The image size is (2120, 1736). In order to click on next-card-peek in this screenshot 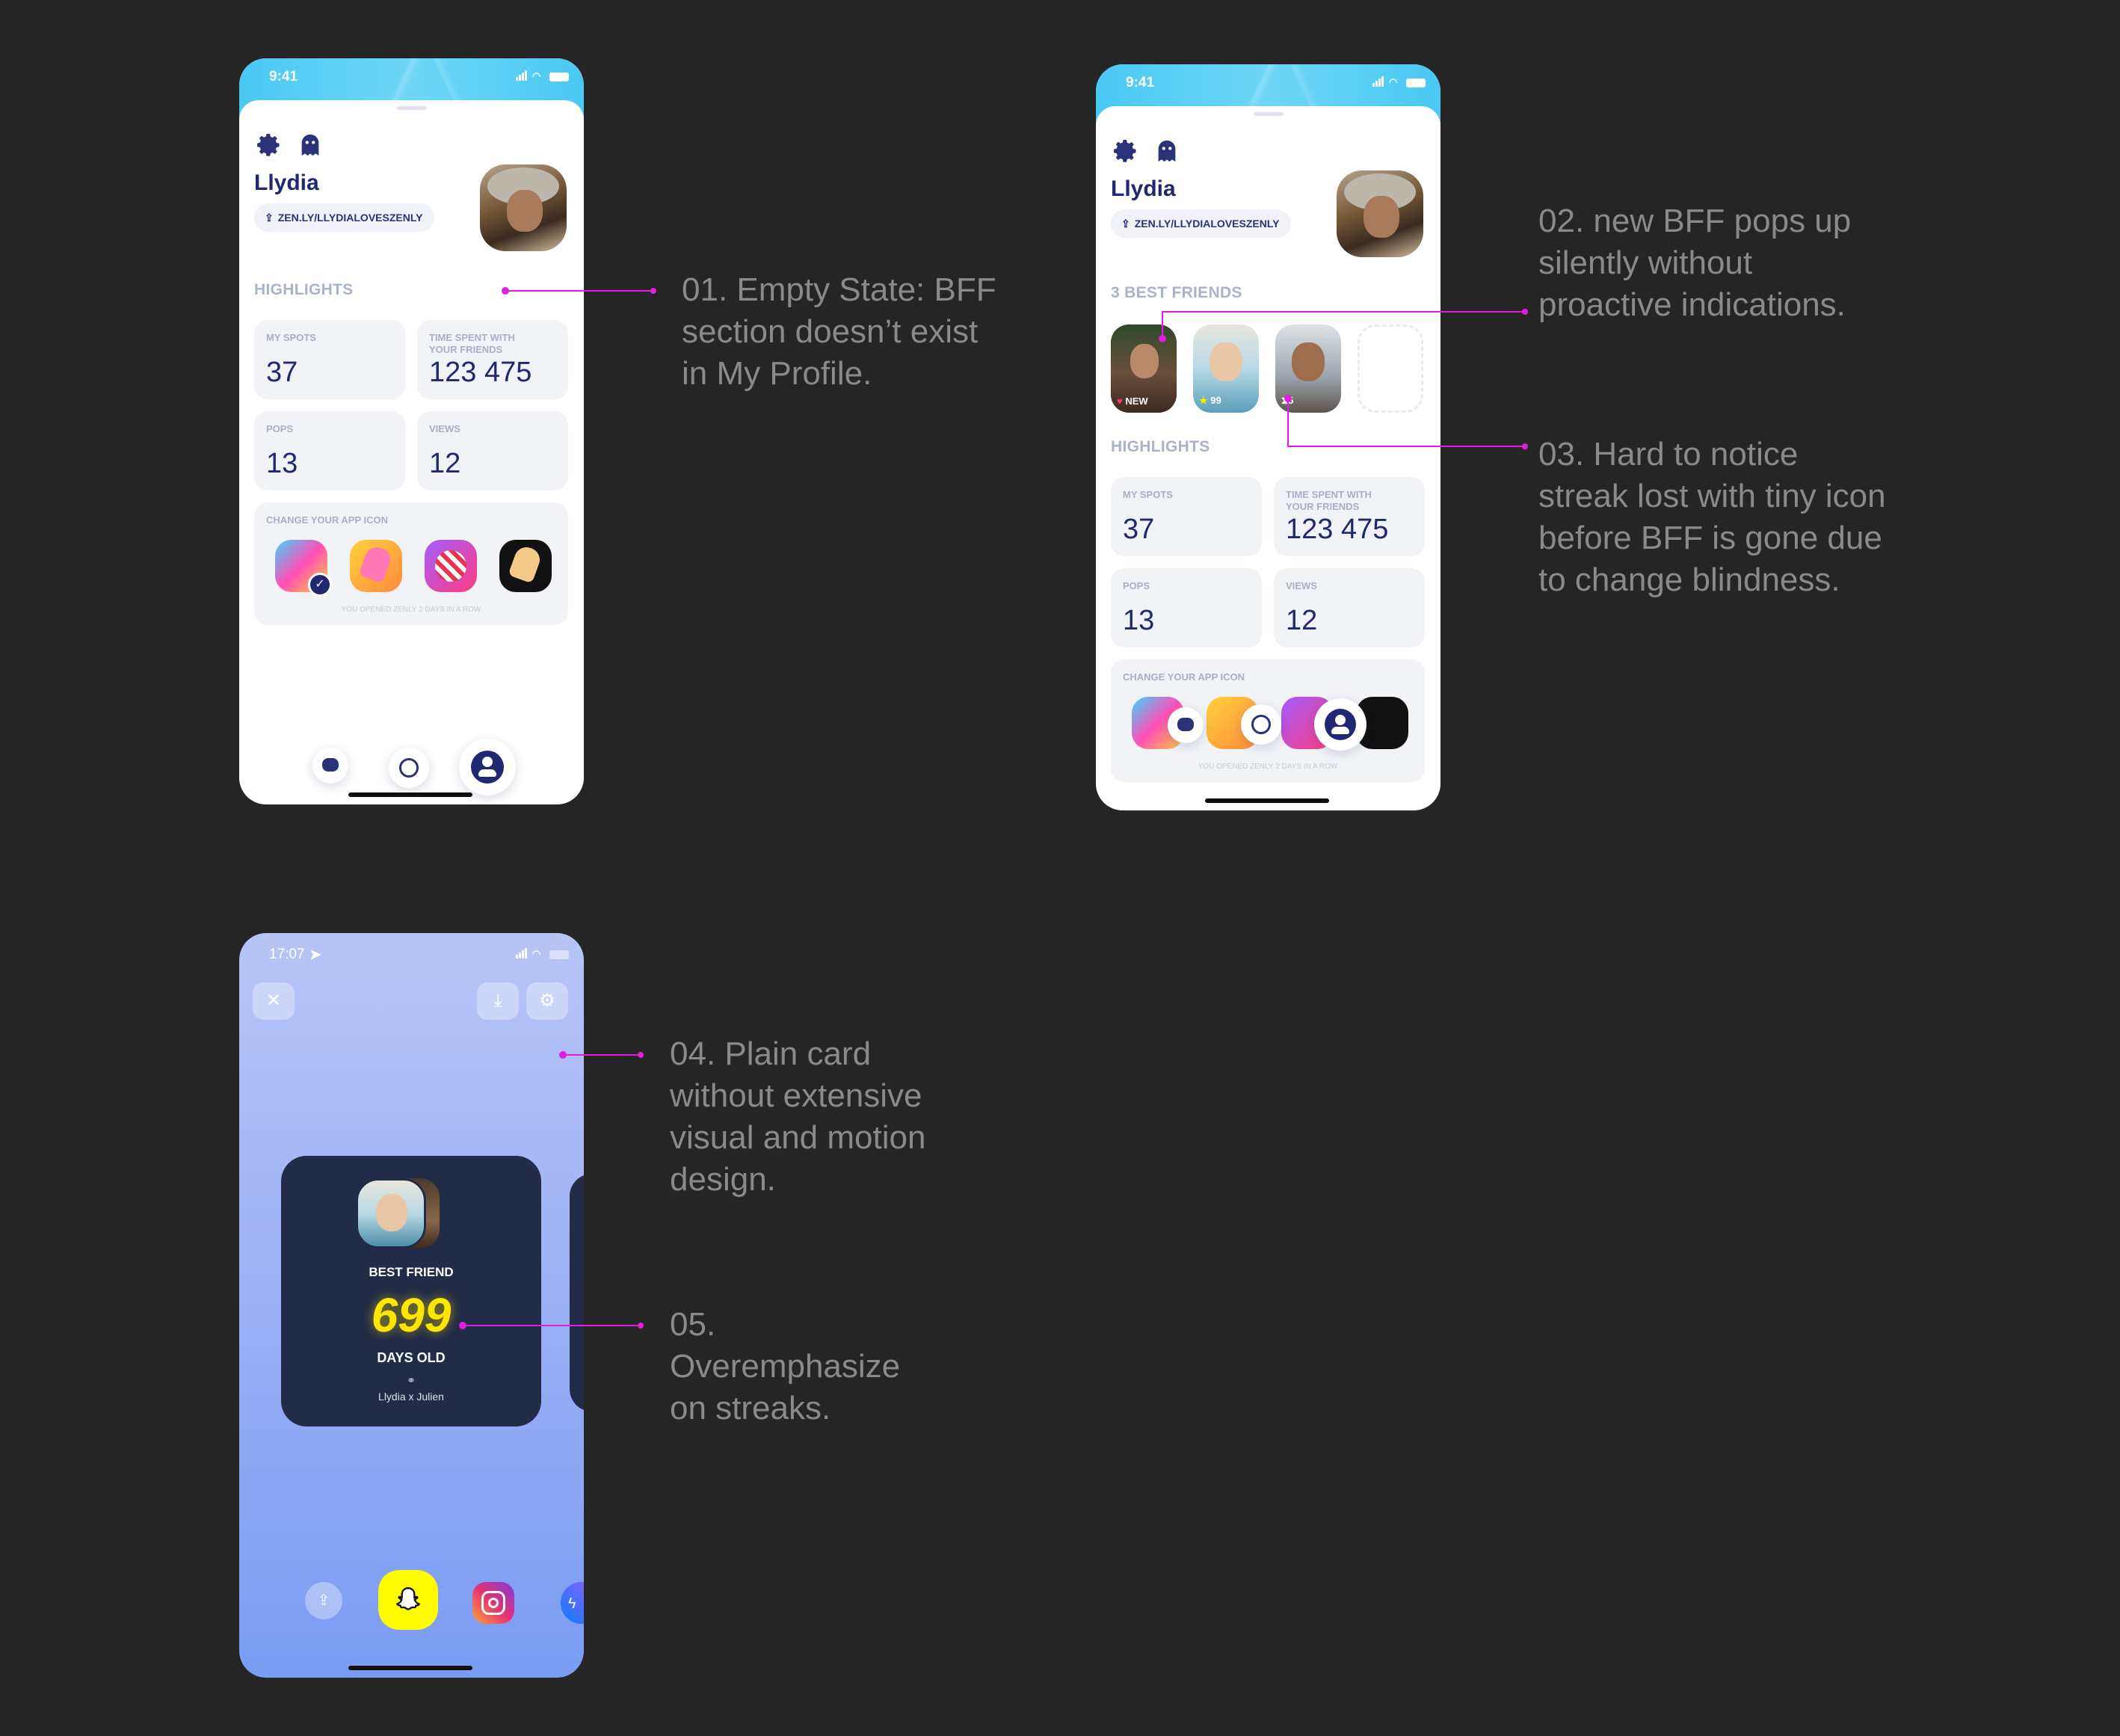, I will do `click(577, 1293)`.